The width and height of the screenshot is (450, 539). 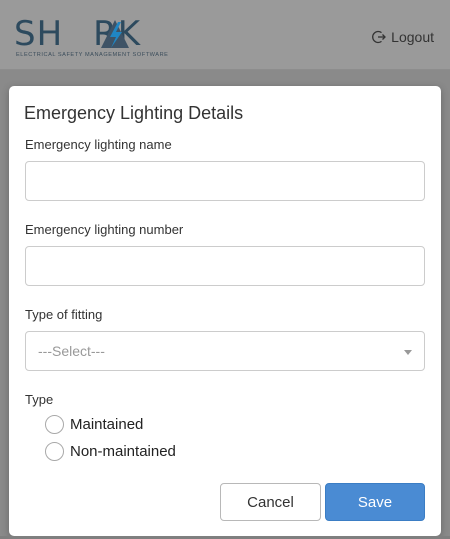 I want to click on radio-maintained: Maintained, so click(x=94, y=424).